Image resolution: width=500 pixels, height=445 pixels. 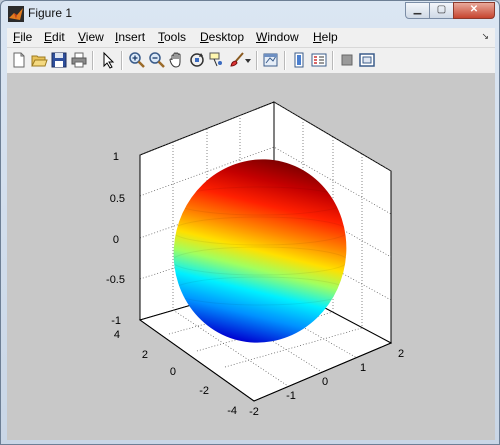 I want to click on open-file-icon, so click(x=39, y=60).